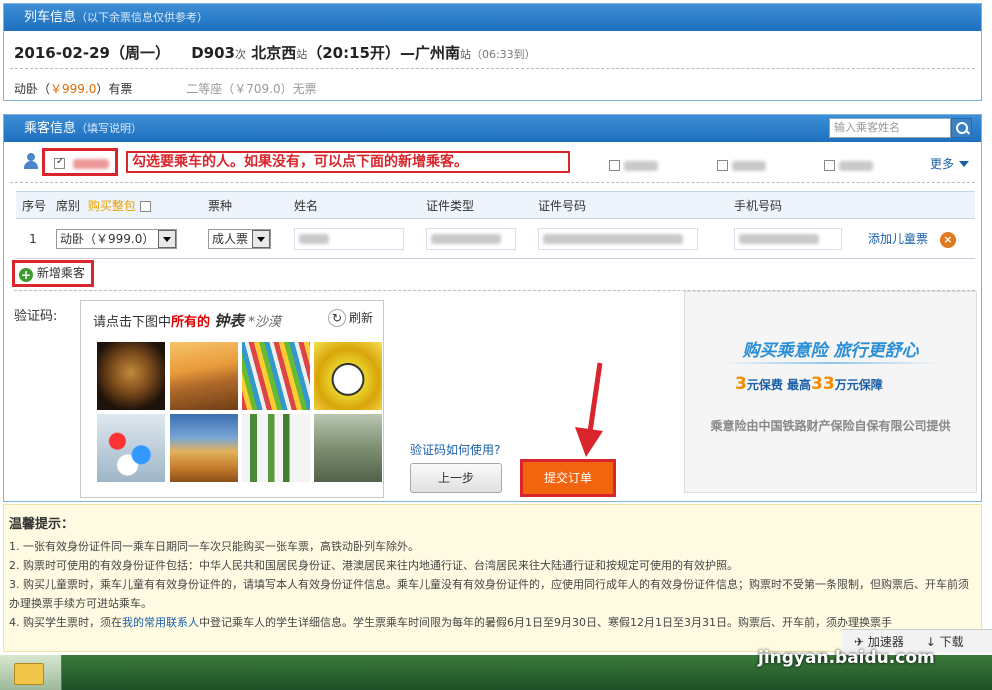 The width and height of the screenshot is (992, 690). What do you see at coordinates (407, 53) in the screenshot?
I see `route-dash: —` at bounding box center [407, 53].